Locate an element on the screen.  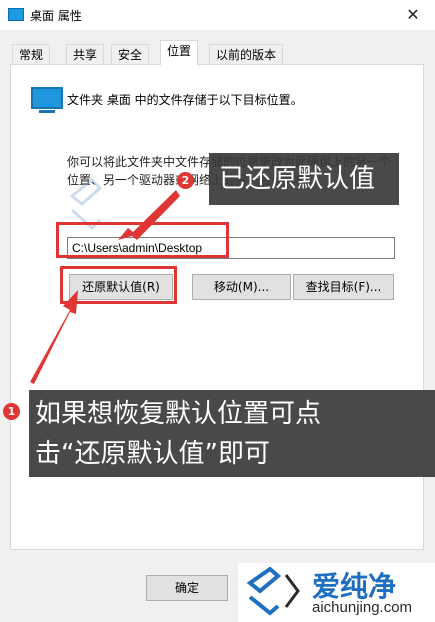
step-badge-1: 1 is located at coordinates (11, 411).